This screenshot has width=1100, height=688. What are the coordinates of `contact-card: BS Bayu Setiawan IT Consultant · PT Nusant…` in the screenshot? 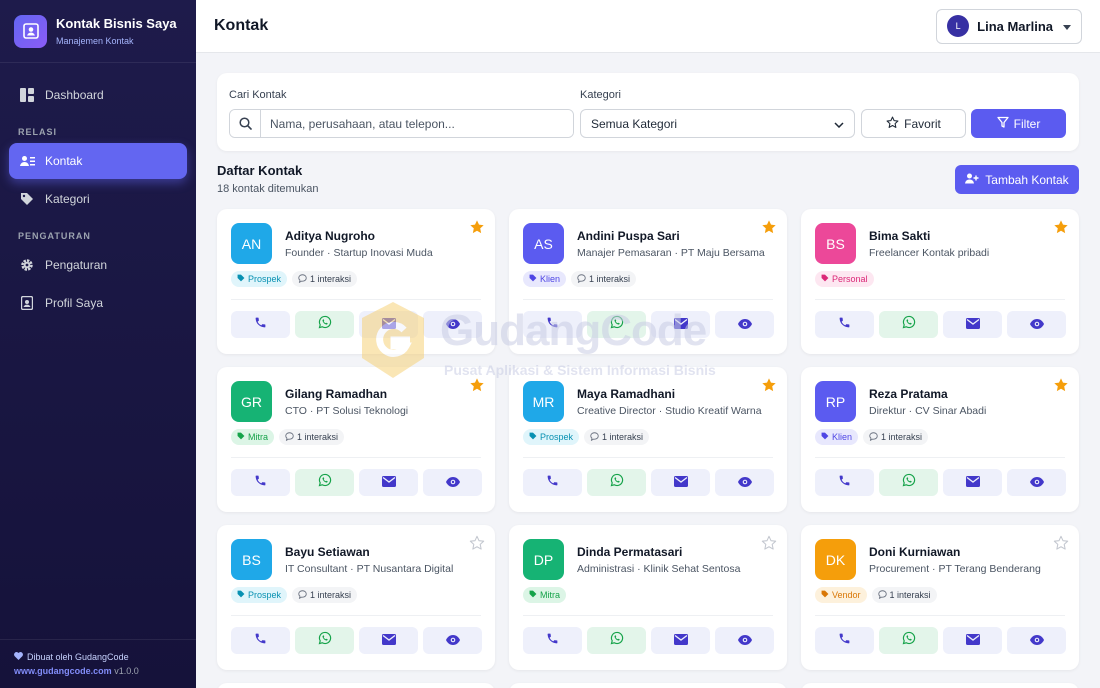 It's located at (356, 597).